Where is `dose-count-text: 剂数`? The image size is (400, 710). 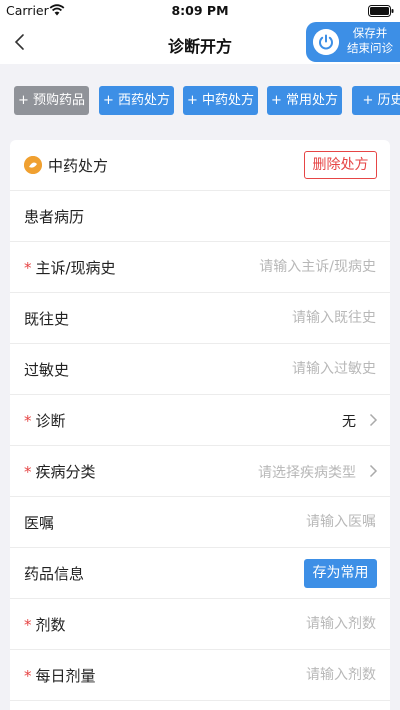 dose-count-text: 剂数 is located at coordinates (50, 625).